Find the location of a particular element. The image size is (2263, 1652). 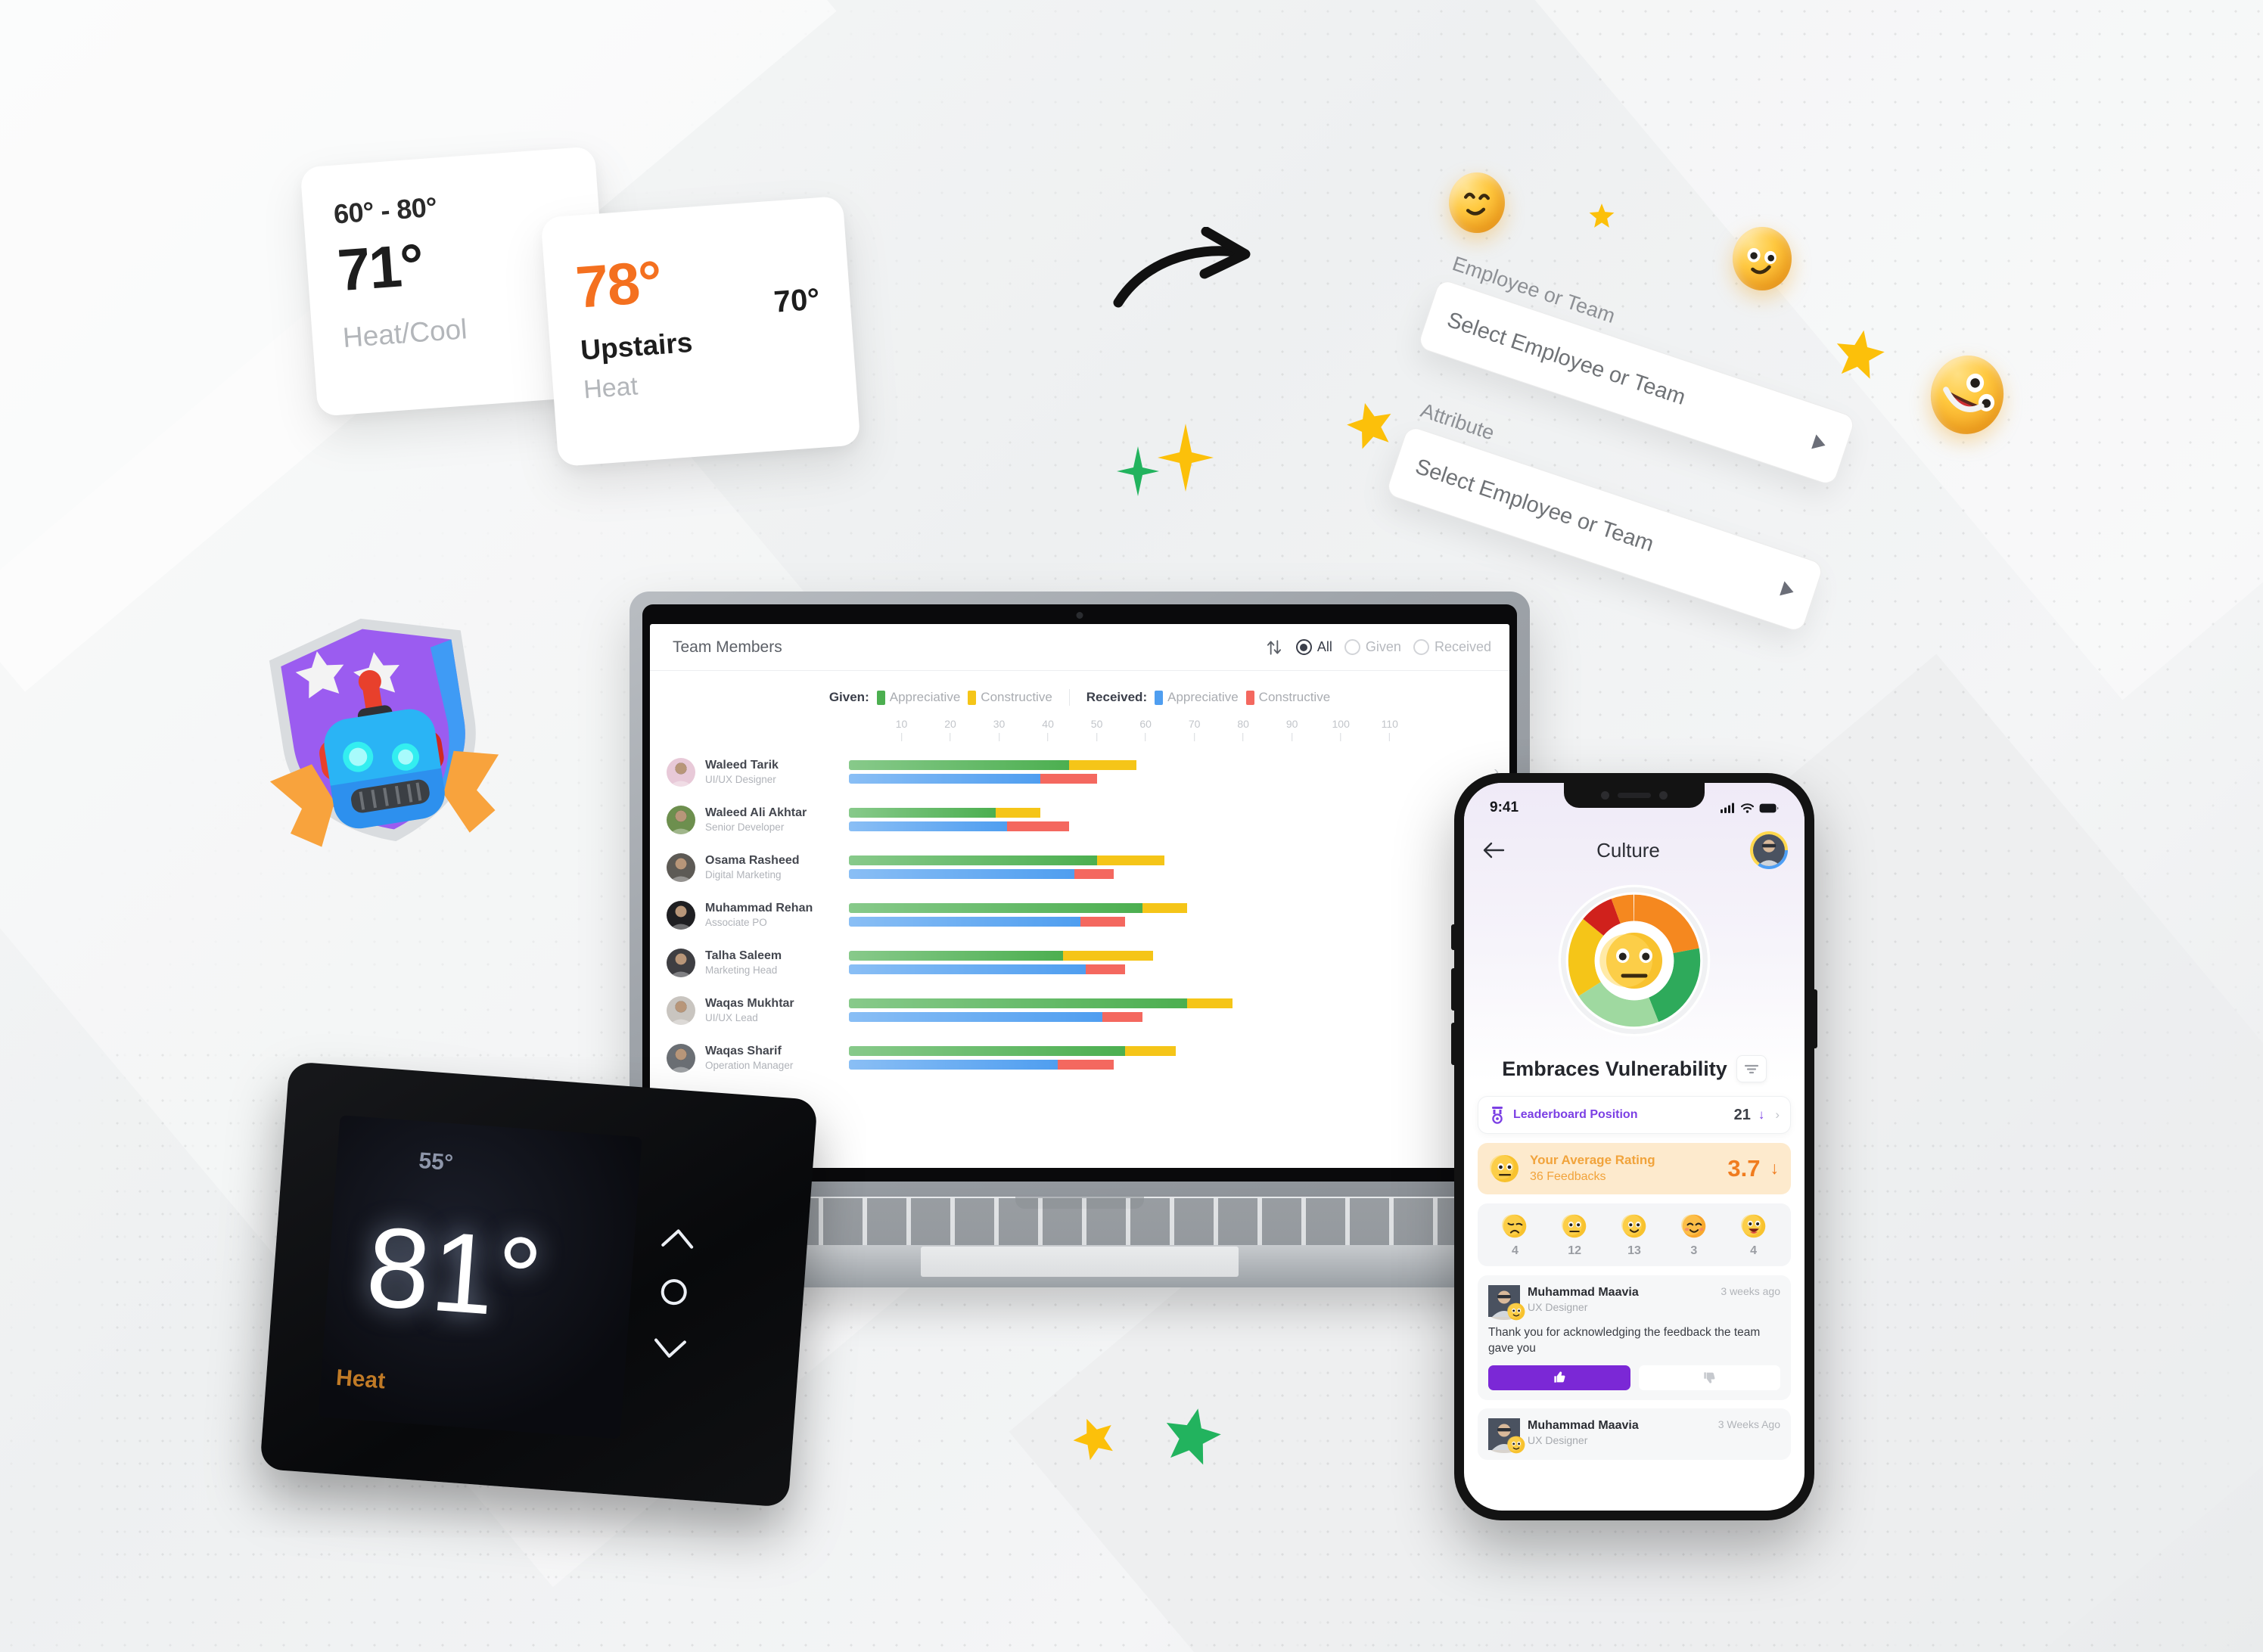

member-identity: Talha Saleem Marketing Head is located at coordinates (777, 963).